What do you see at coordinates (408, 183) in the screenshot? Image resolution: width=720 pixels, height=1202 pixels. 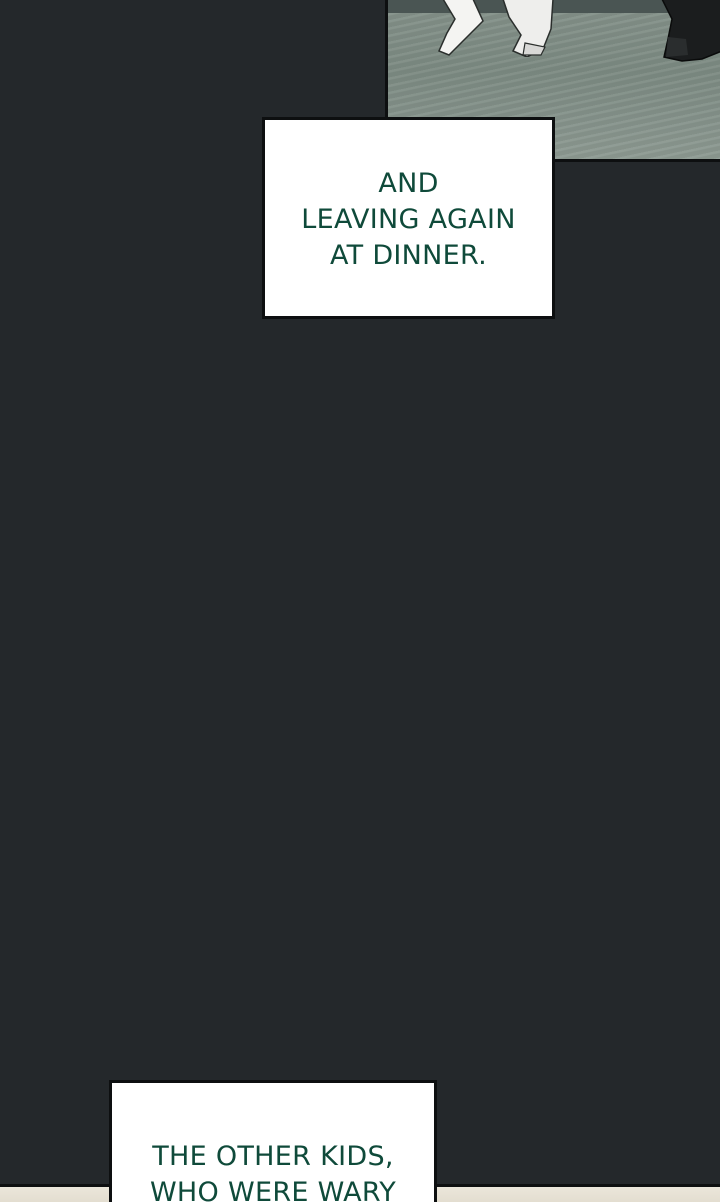 I see `narration-line: AND` at bounding box center [408, 183].